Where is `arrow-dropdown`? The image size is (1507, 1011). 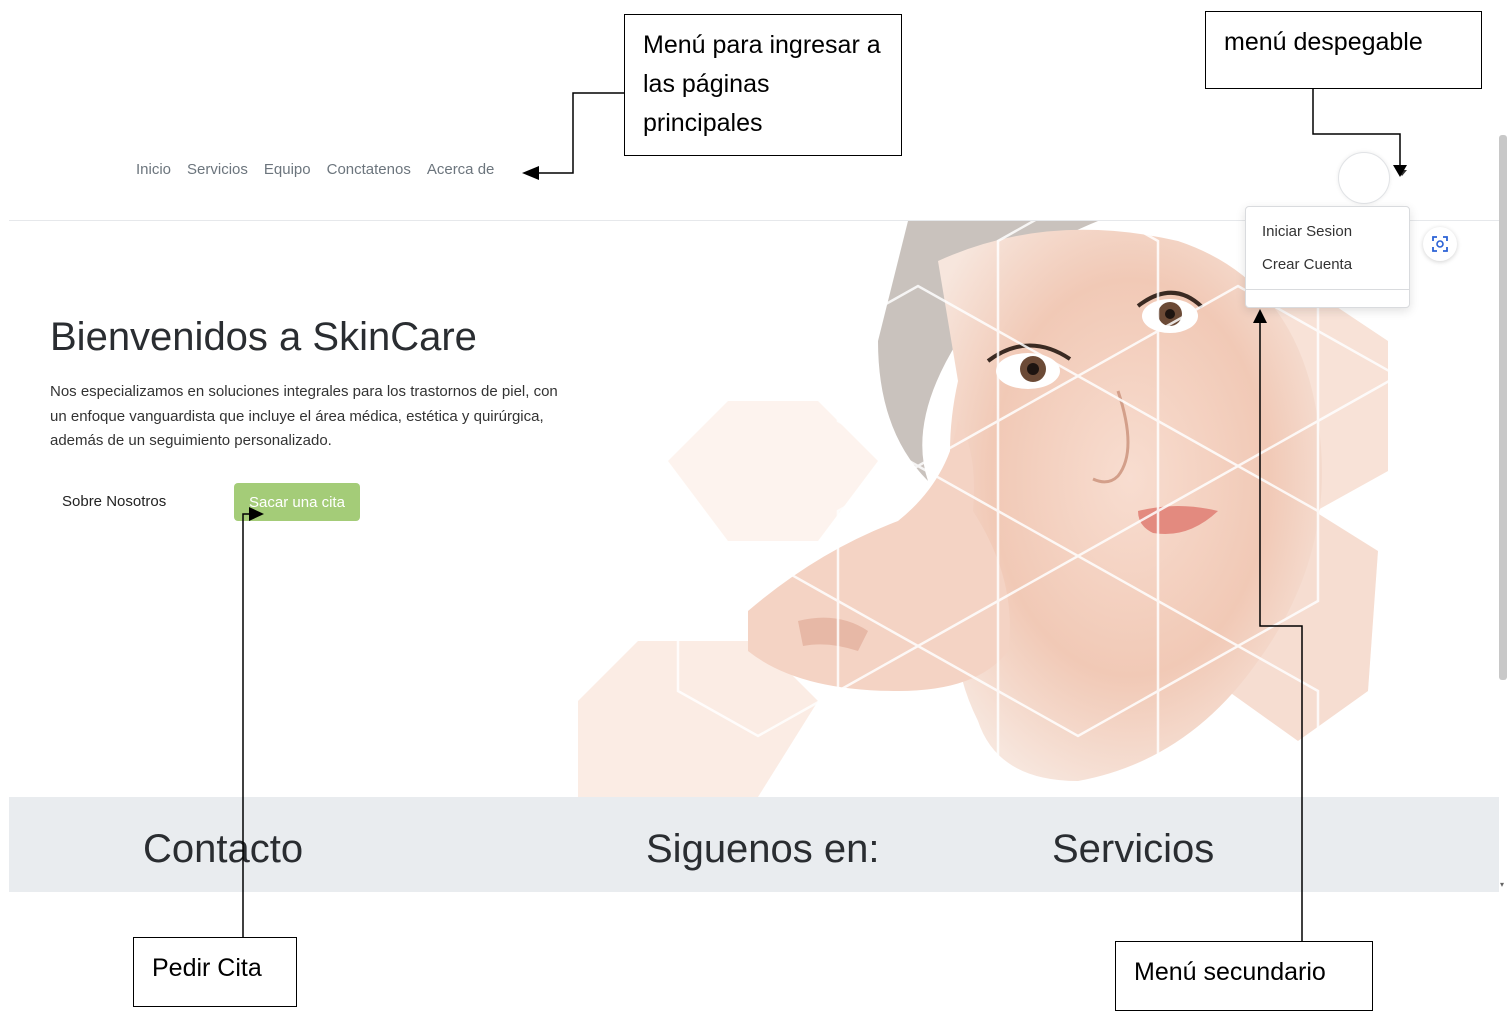 arrow-dropdown is located at coordinates (1356, 127).